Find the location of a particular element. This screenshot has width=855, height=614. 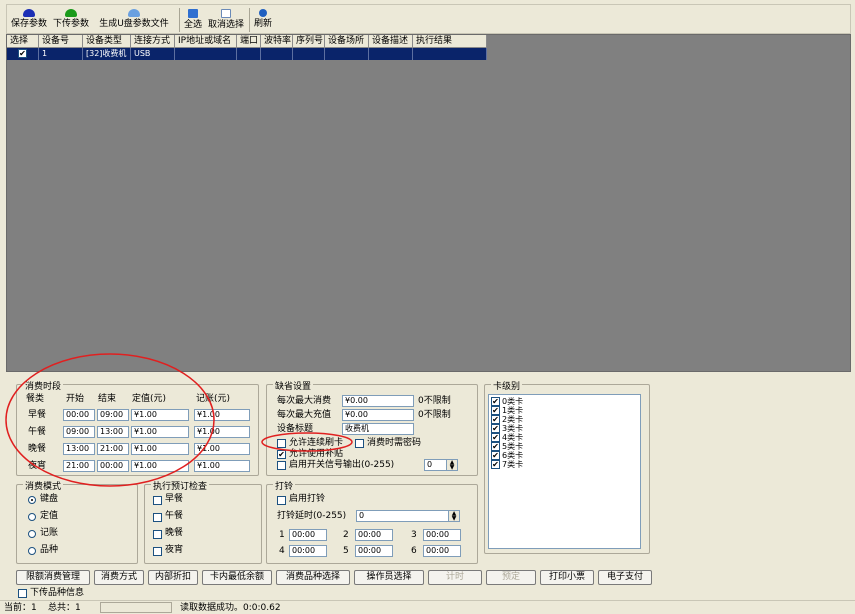

col-connection: 连接方式 is located at coordinates (153, 41).